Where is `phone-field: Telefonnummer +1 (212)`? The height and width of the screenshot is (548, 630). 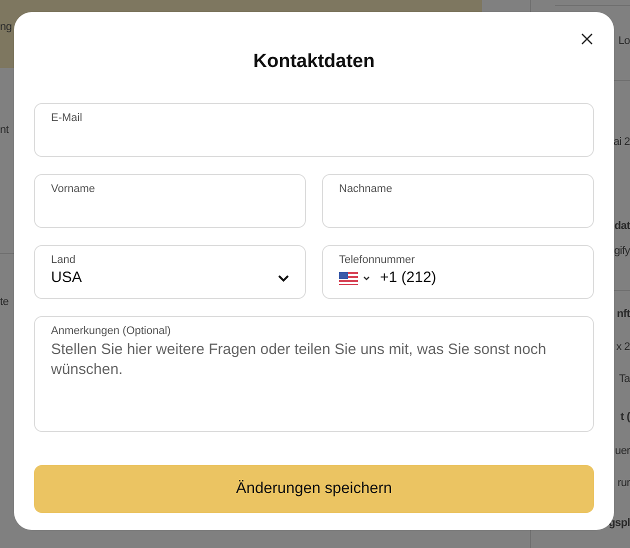 phone-field: Telefonnummer +1 (212) is located at coordinates (458, 271).